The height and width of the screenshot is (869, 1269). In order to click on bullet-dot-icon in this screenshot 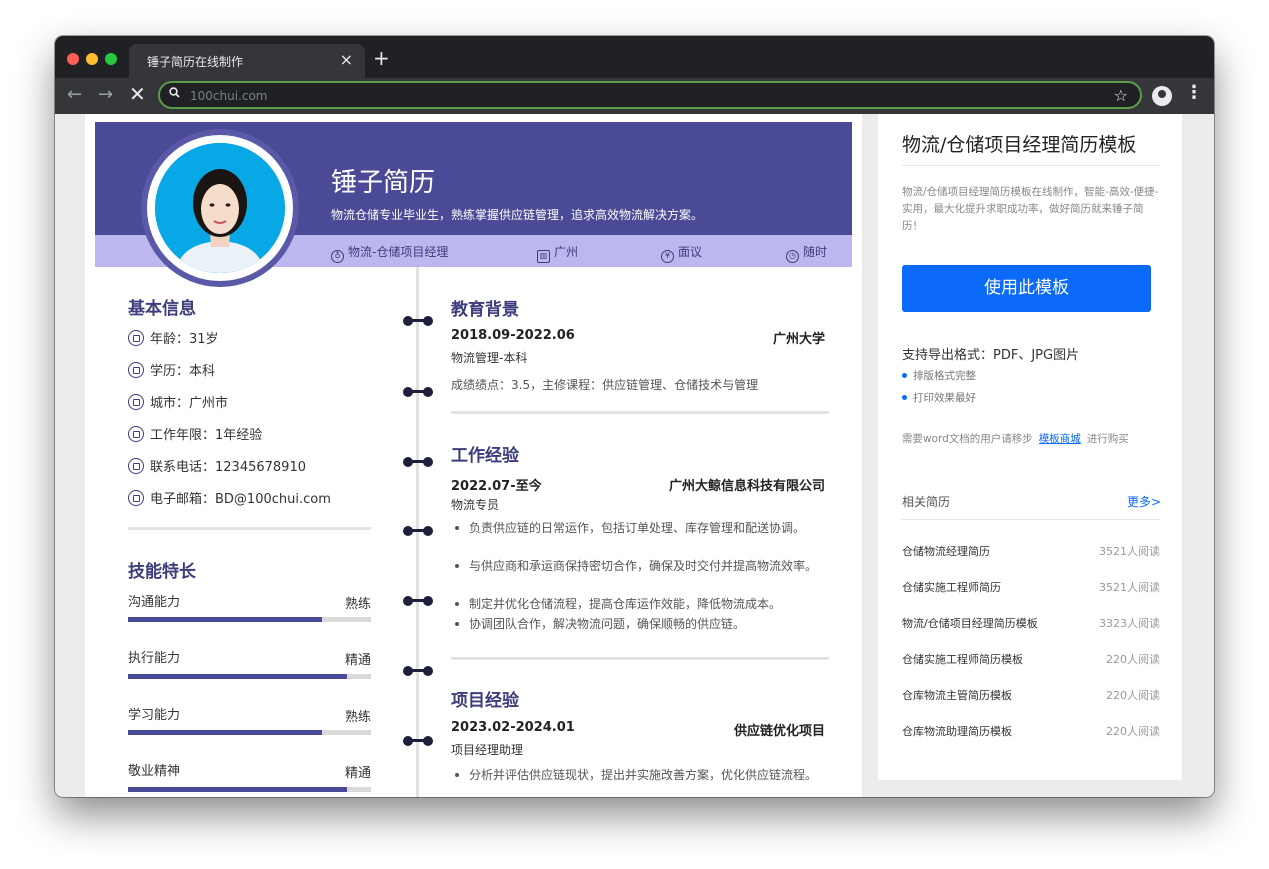, I will do `click(904, 375)`.